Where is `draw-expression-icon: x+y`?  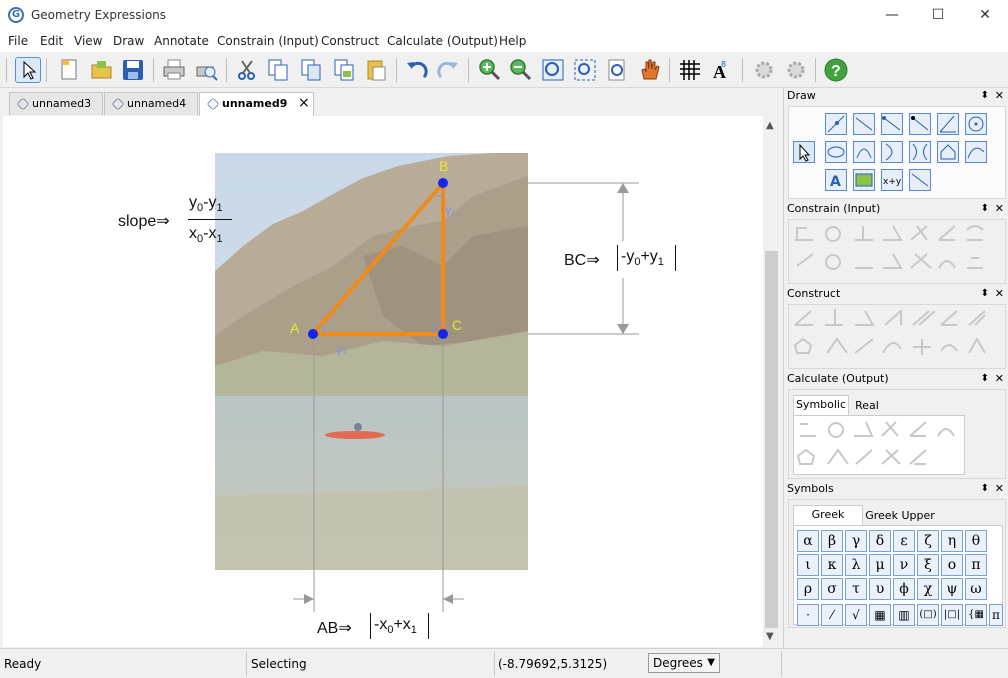 draw-expression-icon: x+y is located at coordinates (892, 180).